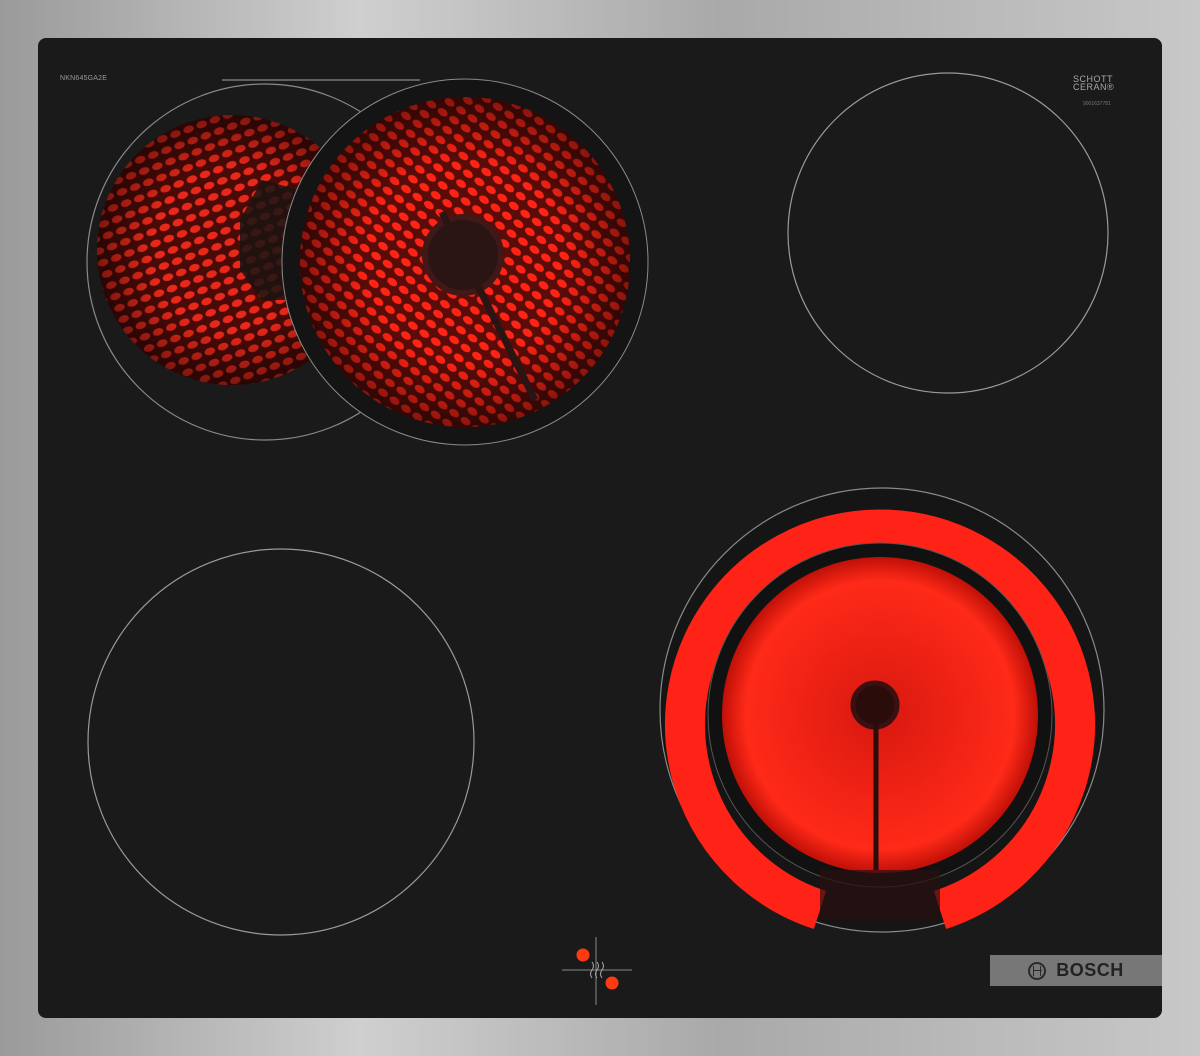 The image size is (1200, 1056). I want to click on logo-line: CERAN®, so click(1094, 87).